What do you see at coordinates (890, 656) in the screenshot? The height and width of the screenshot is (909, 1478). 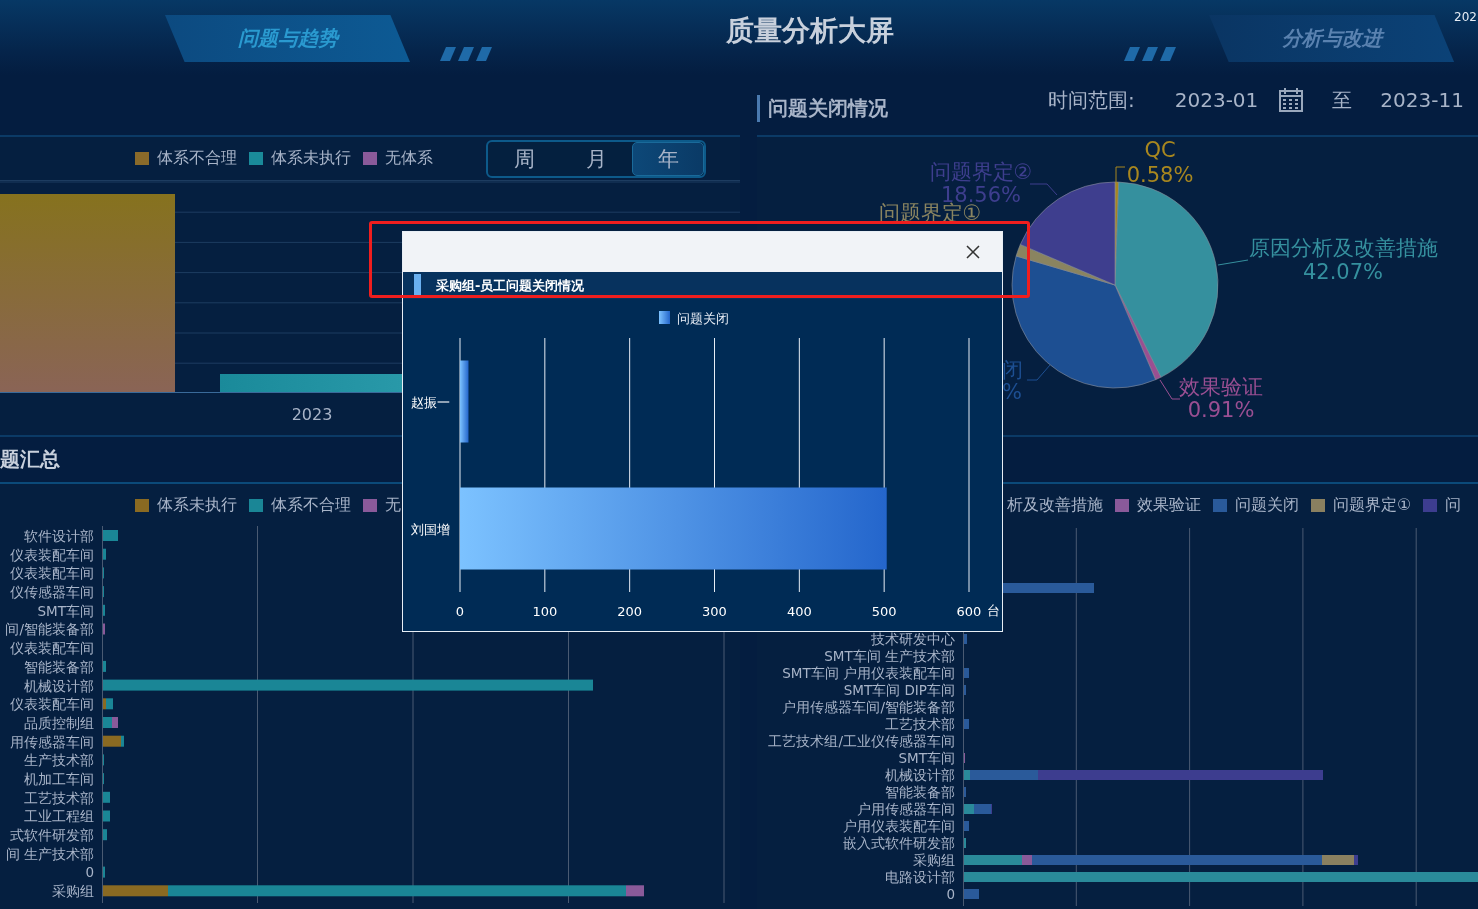 I see `category-label: SMT车间 生产技术部` at bounding box center [890, 656].